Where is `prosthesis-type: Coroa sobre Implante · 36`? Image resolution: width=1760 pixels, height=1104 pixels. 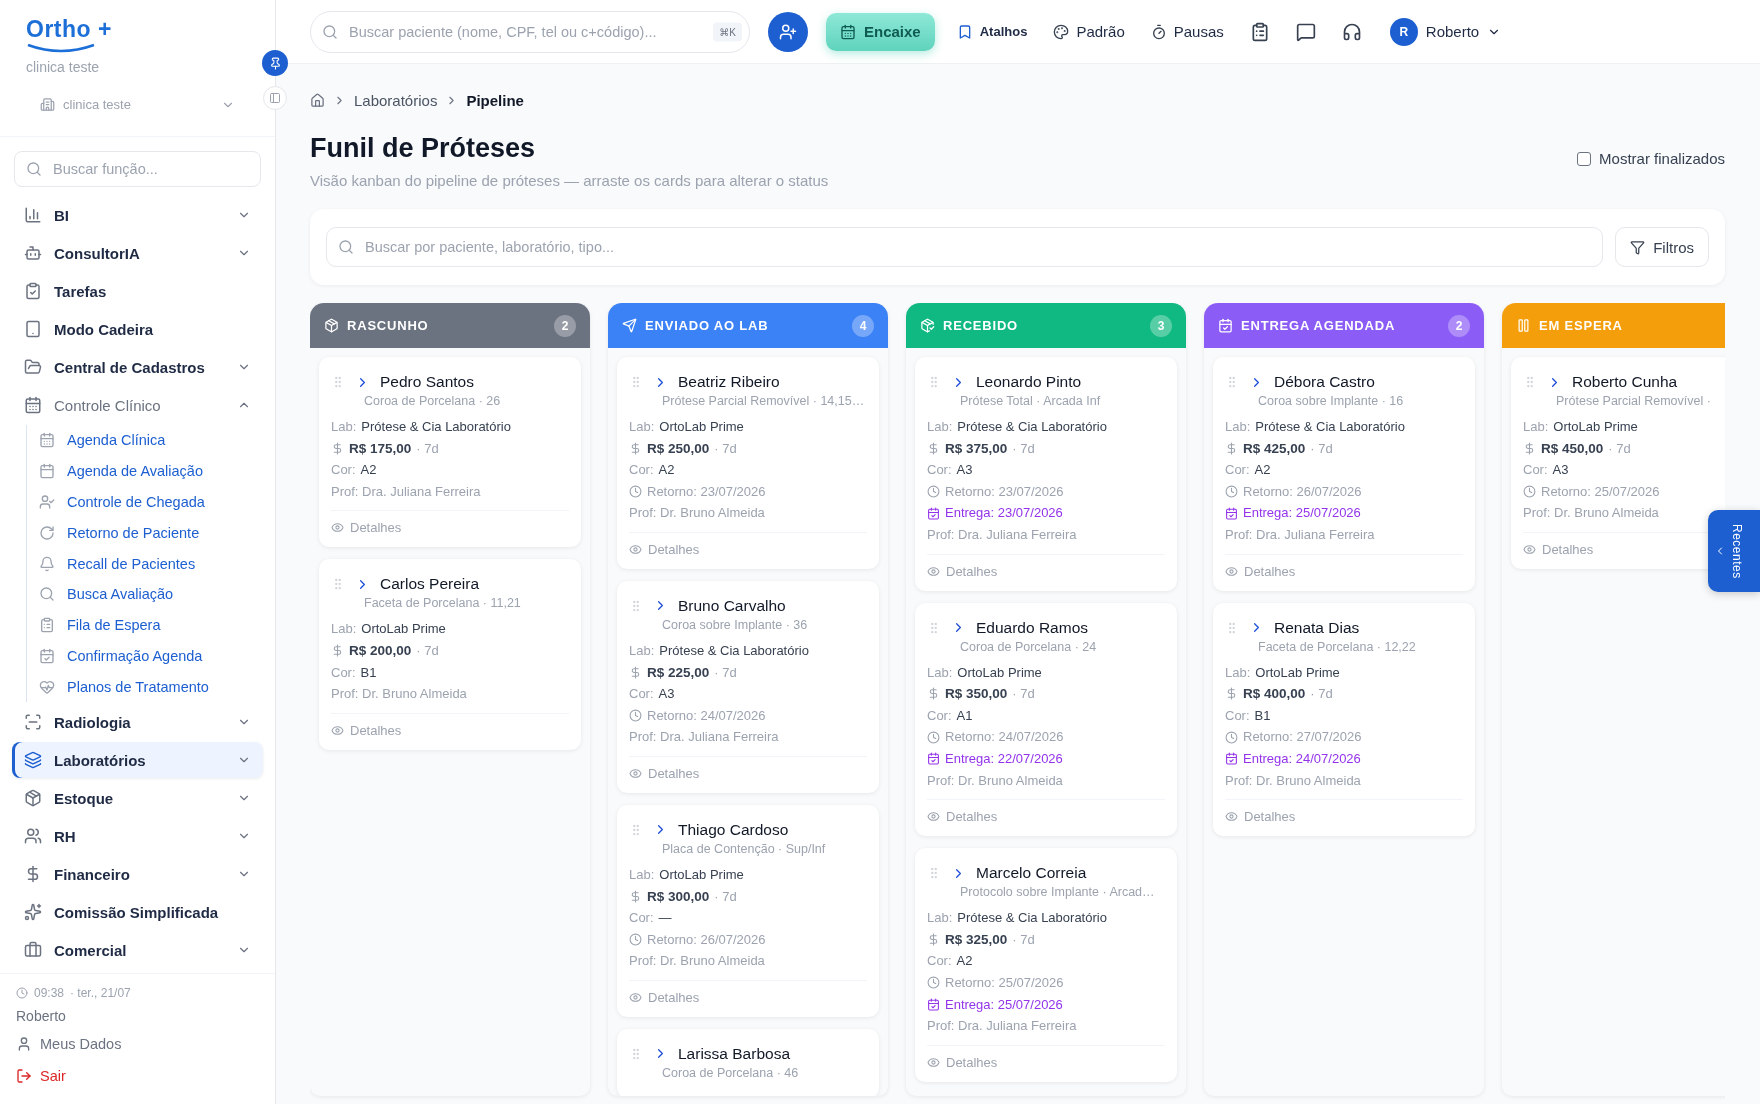 prosthesis-type: Coroa sobre Implante · 36 is located at coordinates (735, 624).